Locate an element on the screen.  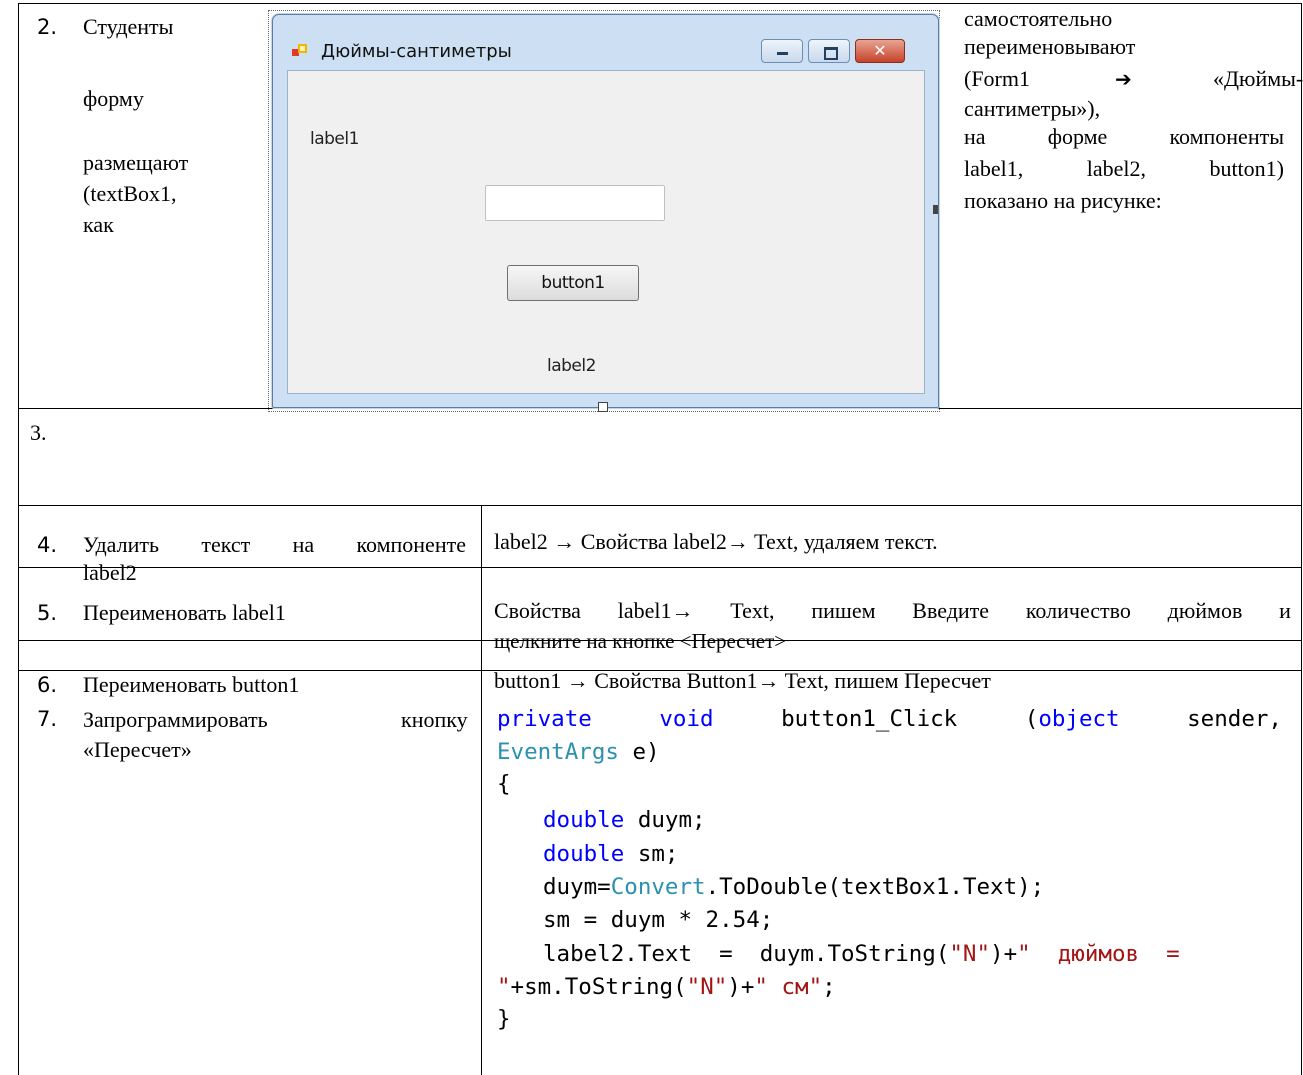
form-client-area: label1 button1 label2 is located at coordinates (606, 232).